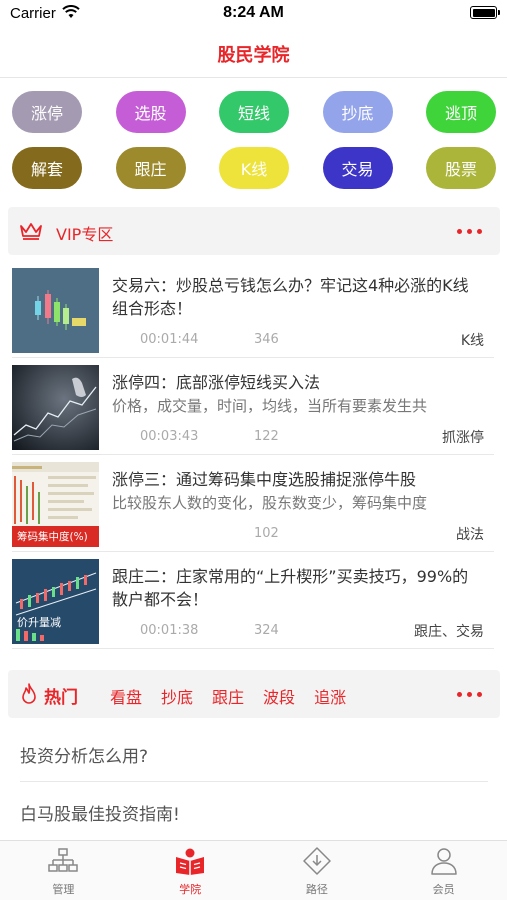 This screenshot has height=900, width=507. Describe the element at coordinates (316, 889) in the screenshot. I see `tab-label: 路径` at that location.